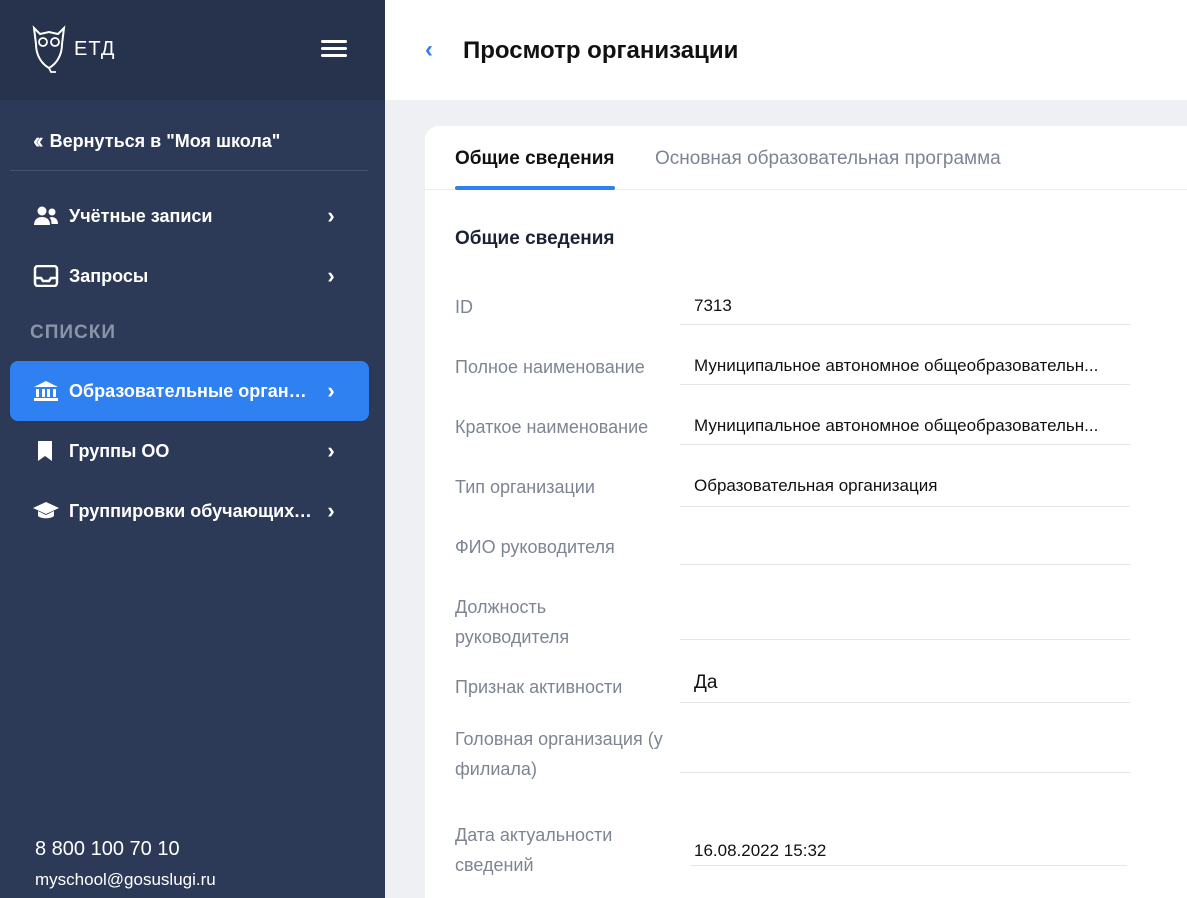 Image resolution: width=1187 pixels, height=898 pixels. I want to click on sidebar-item-oo-groups: Группы ОО ›, so click(189, 451).